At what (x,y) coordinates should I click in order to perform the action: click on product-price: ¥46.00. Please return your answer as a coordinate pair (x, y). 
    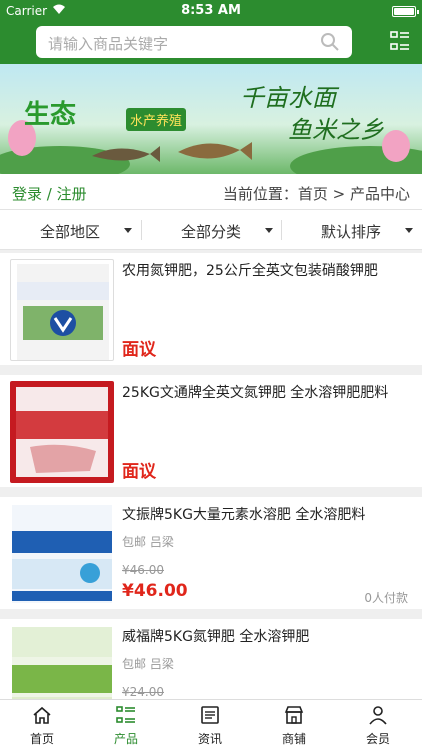
    Looking at the image, I should click on (155, 591).